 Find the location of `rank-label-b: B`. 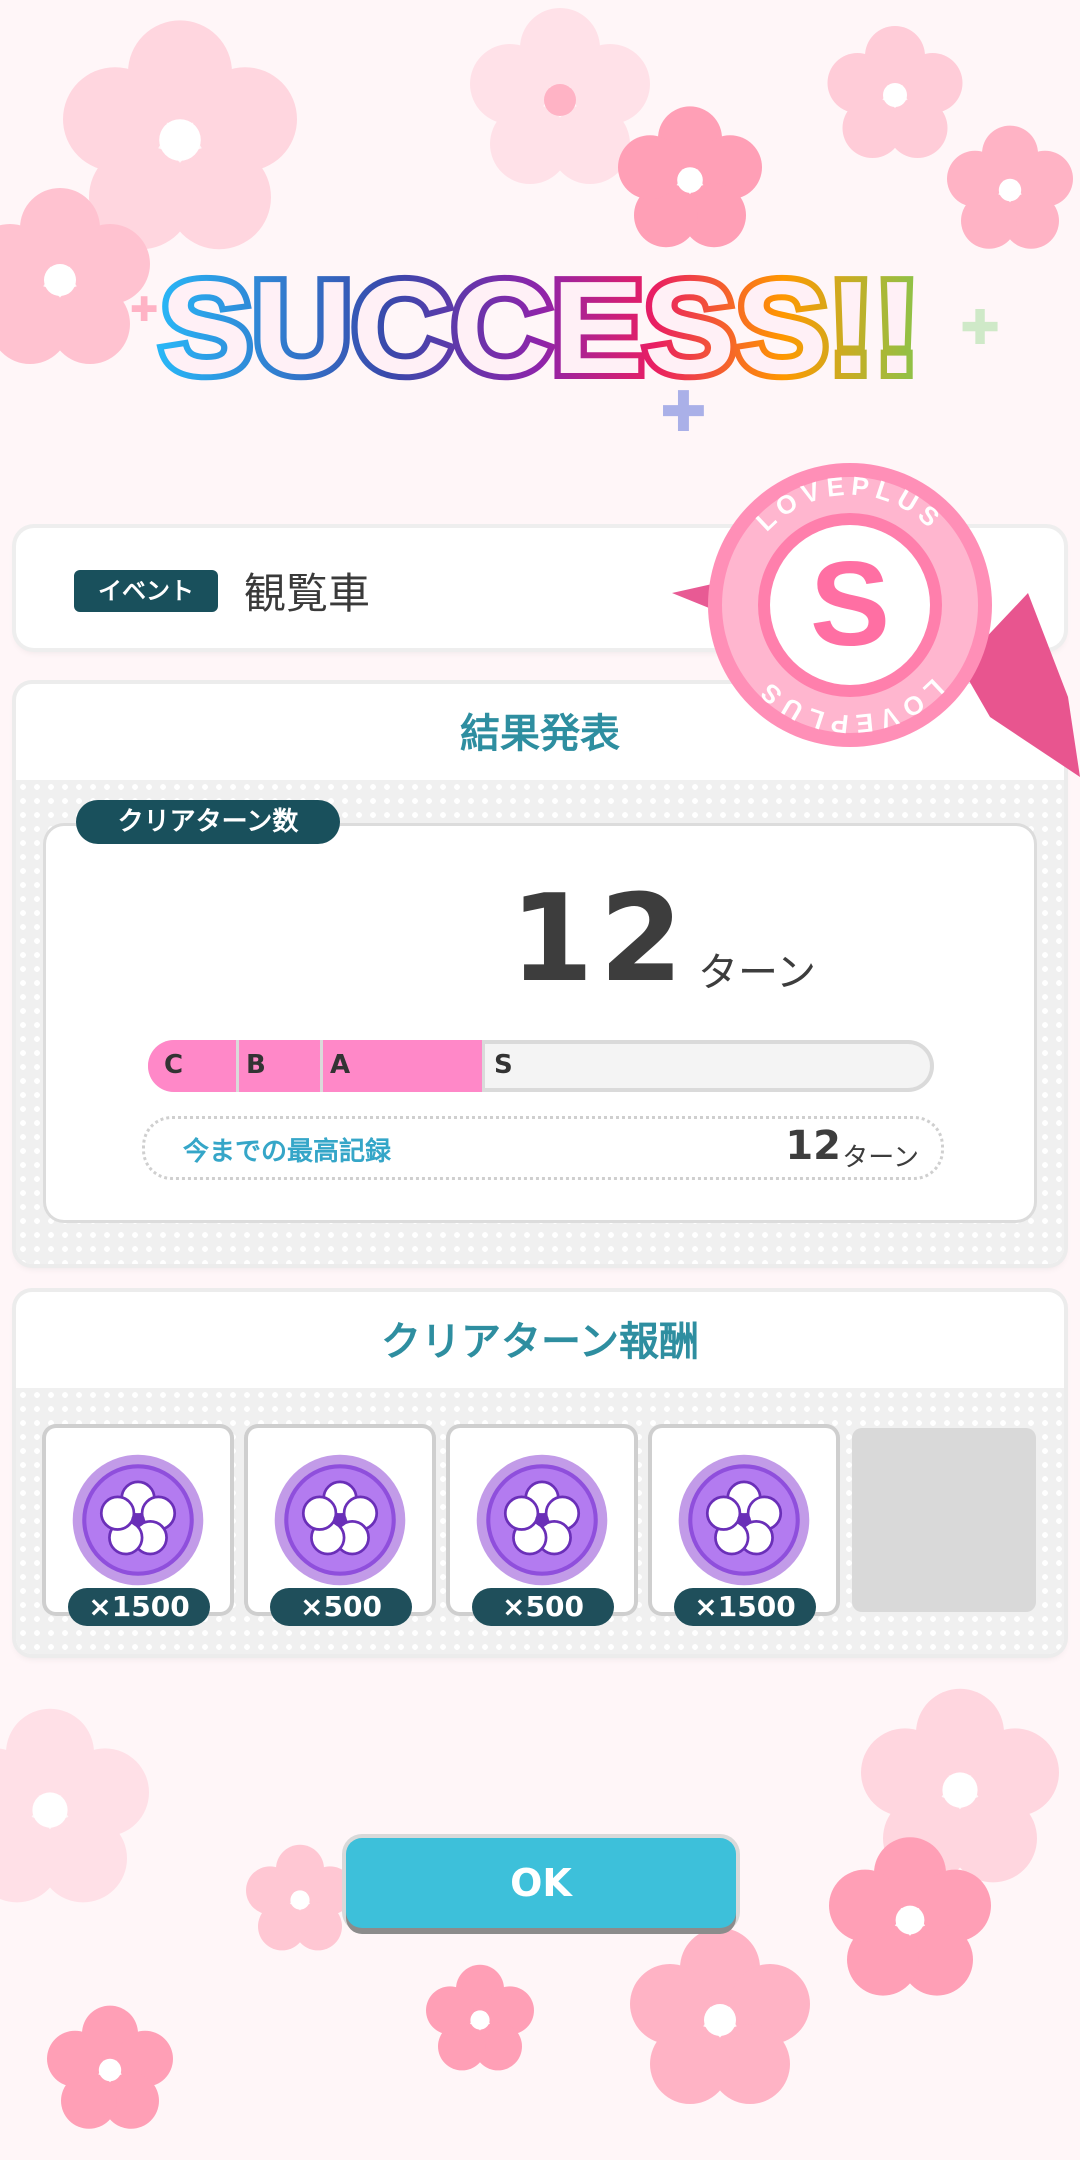

rank-label-b: B is located at coordinates (256, 1065).